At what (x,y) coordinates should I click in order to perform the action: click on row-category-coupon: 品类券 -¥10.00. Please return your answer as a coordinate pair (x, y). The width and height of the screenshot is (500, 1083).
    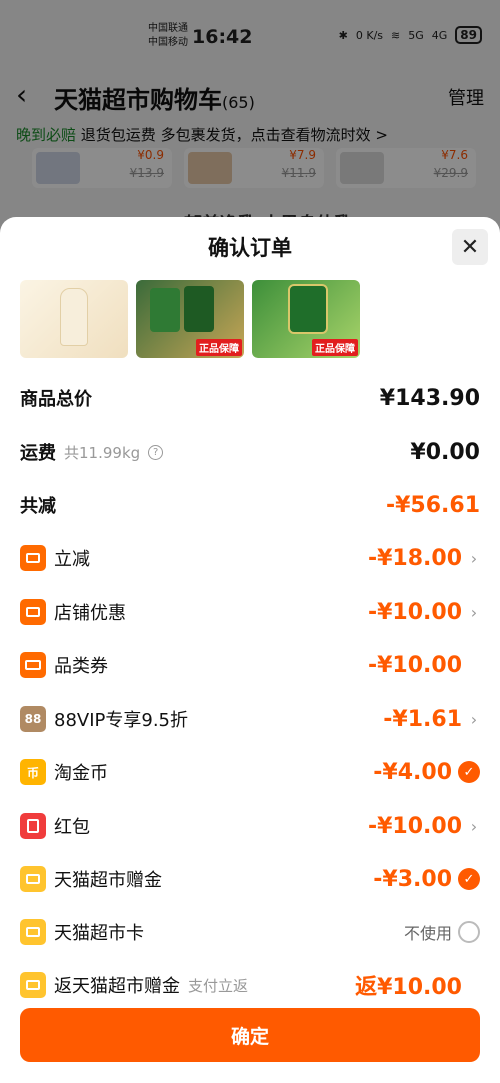
    Looking at the image, I should click on (250, 665).